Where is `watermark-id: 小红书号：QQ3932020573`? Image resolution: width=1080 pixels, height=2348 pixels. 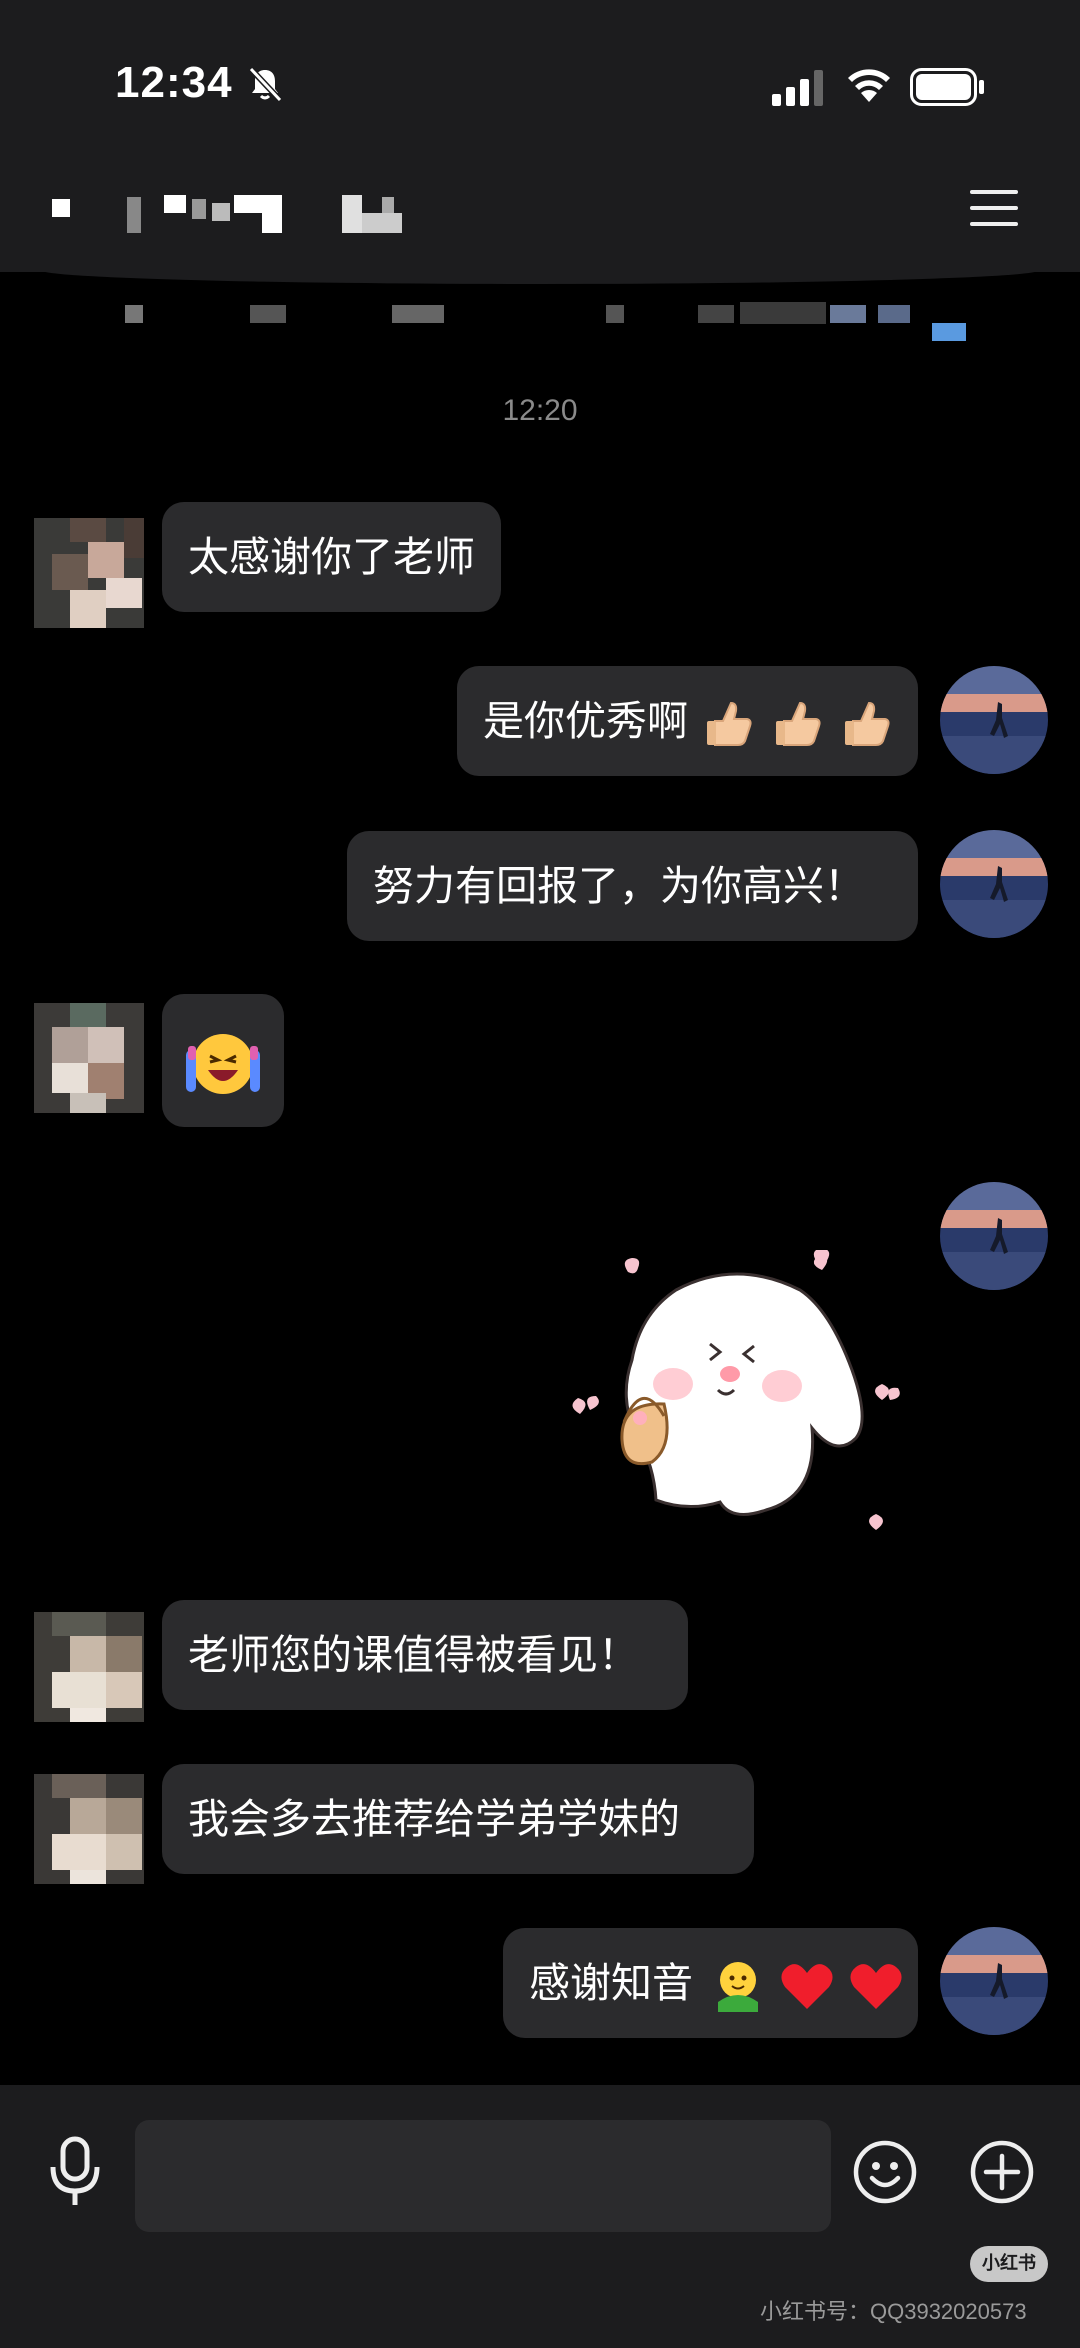
watermark-id: 小红书号：QQ3932020573 is located at coordinates (893, 2311).